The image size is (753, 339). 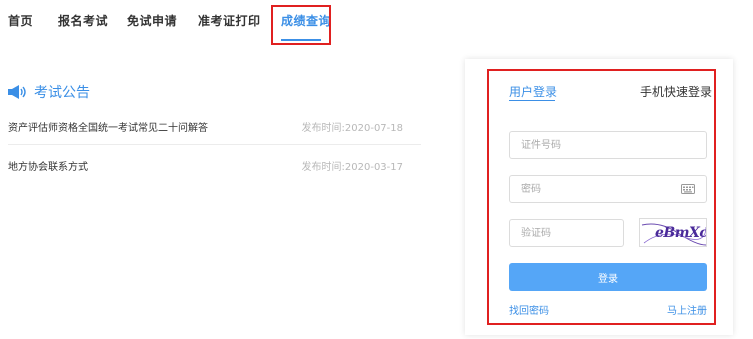 What do you see at coordinates (533, 91) in the screenshot?
I see `tab-user-login: 用户登录` at bounding box center [533, 91].